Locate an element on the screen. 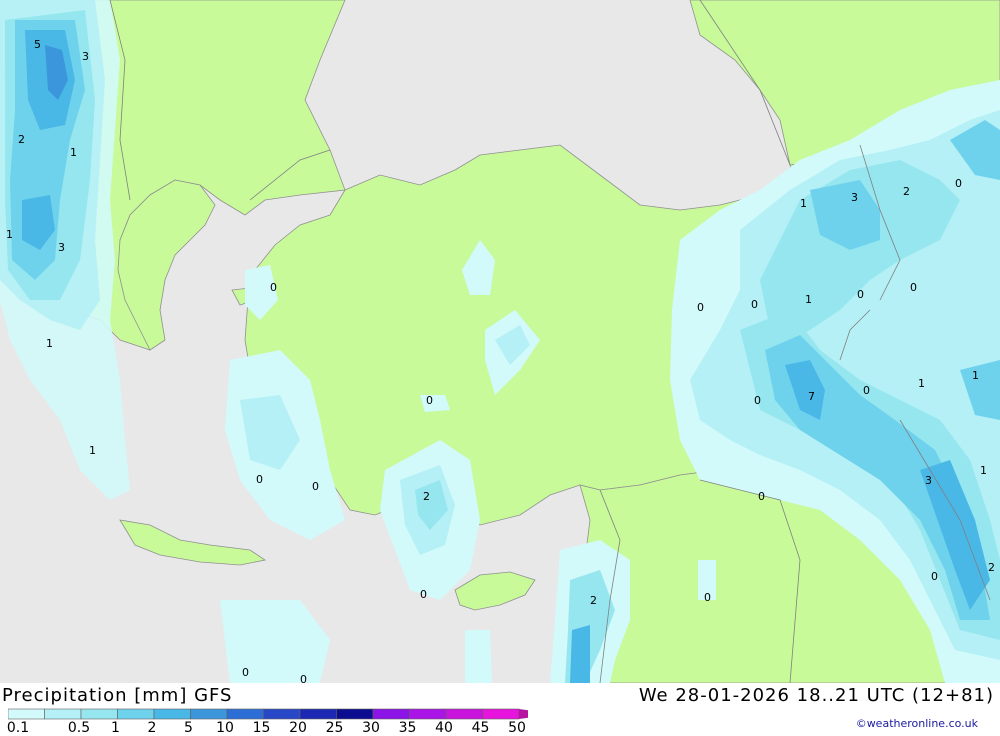 This screenshot has height=736, width=1000. legend-tick: 2 is located at coordinates (152, 728).